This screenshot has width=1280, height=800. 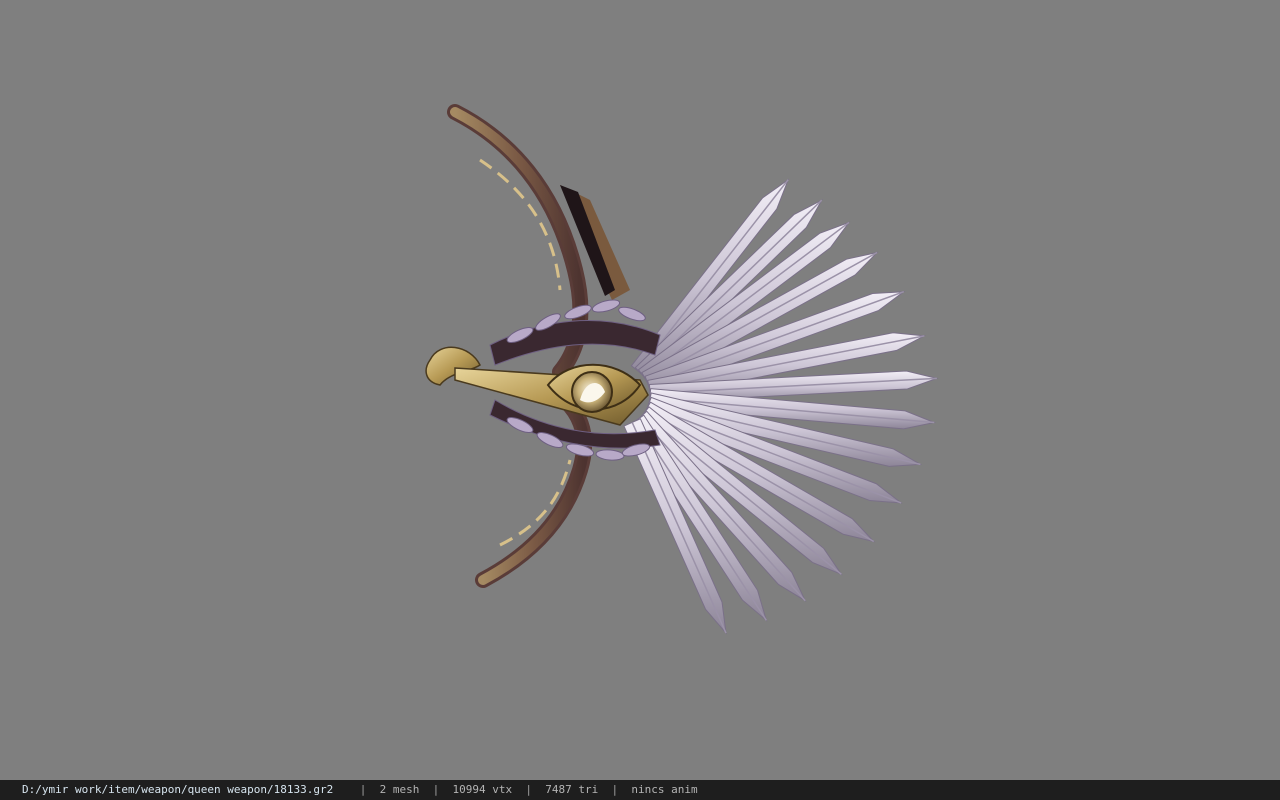 I want to click on vertex-count: 10994 vtx, so click(x=482, y=789).